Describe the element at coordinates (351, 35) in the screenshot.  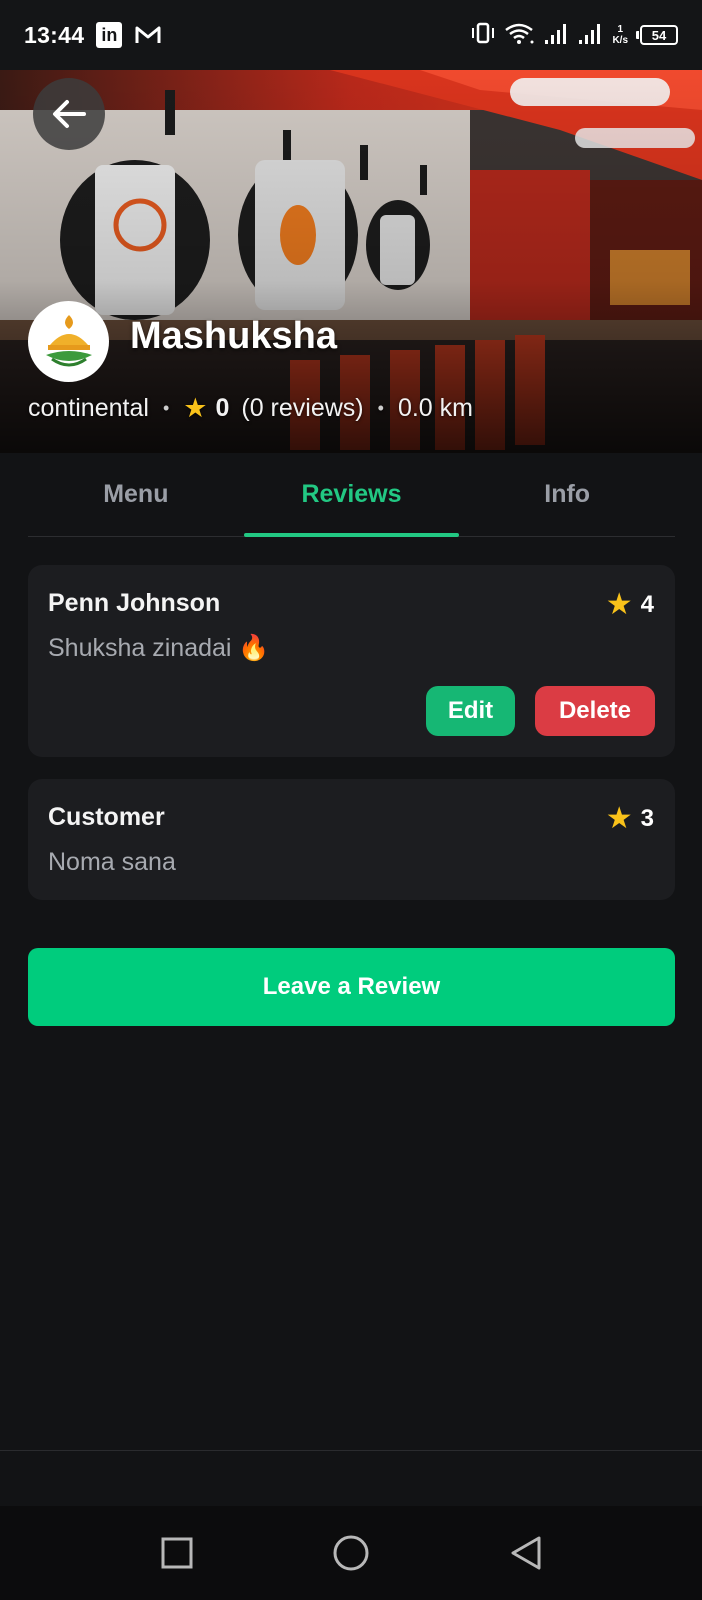
I see `status-bar: 13:44 in 1 K/s 54` at that location.